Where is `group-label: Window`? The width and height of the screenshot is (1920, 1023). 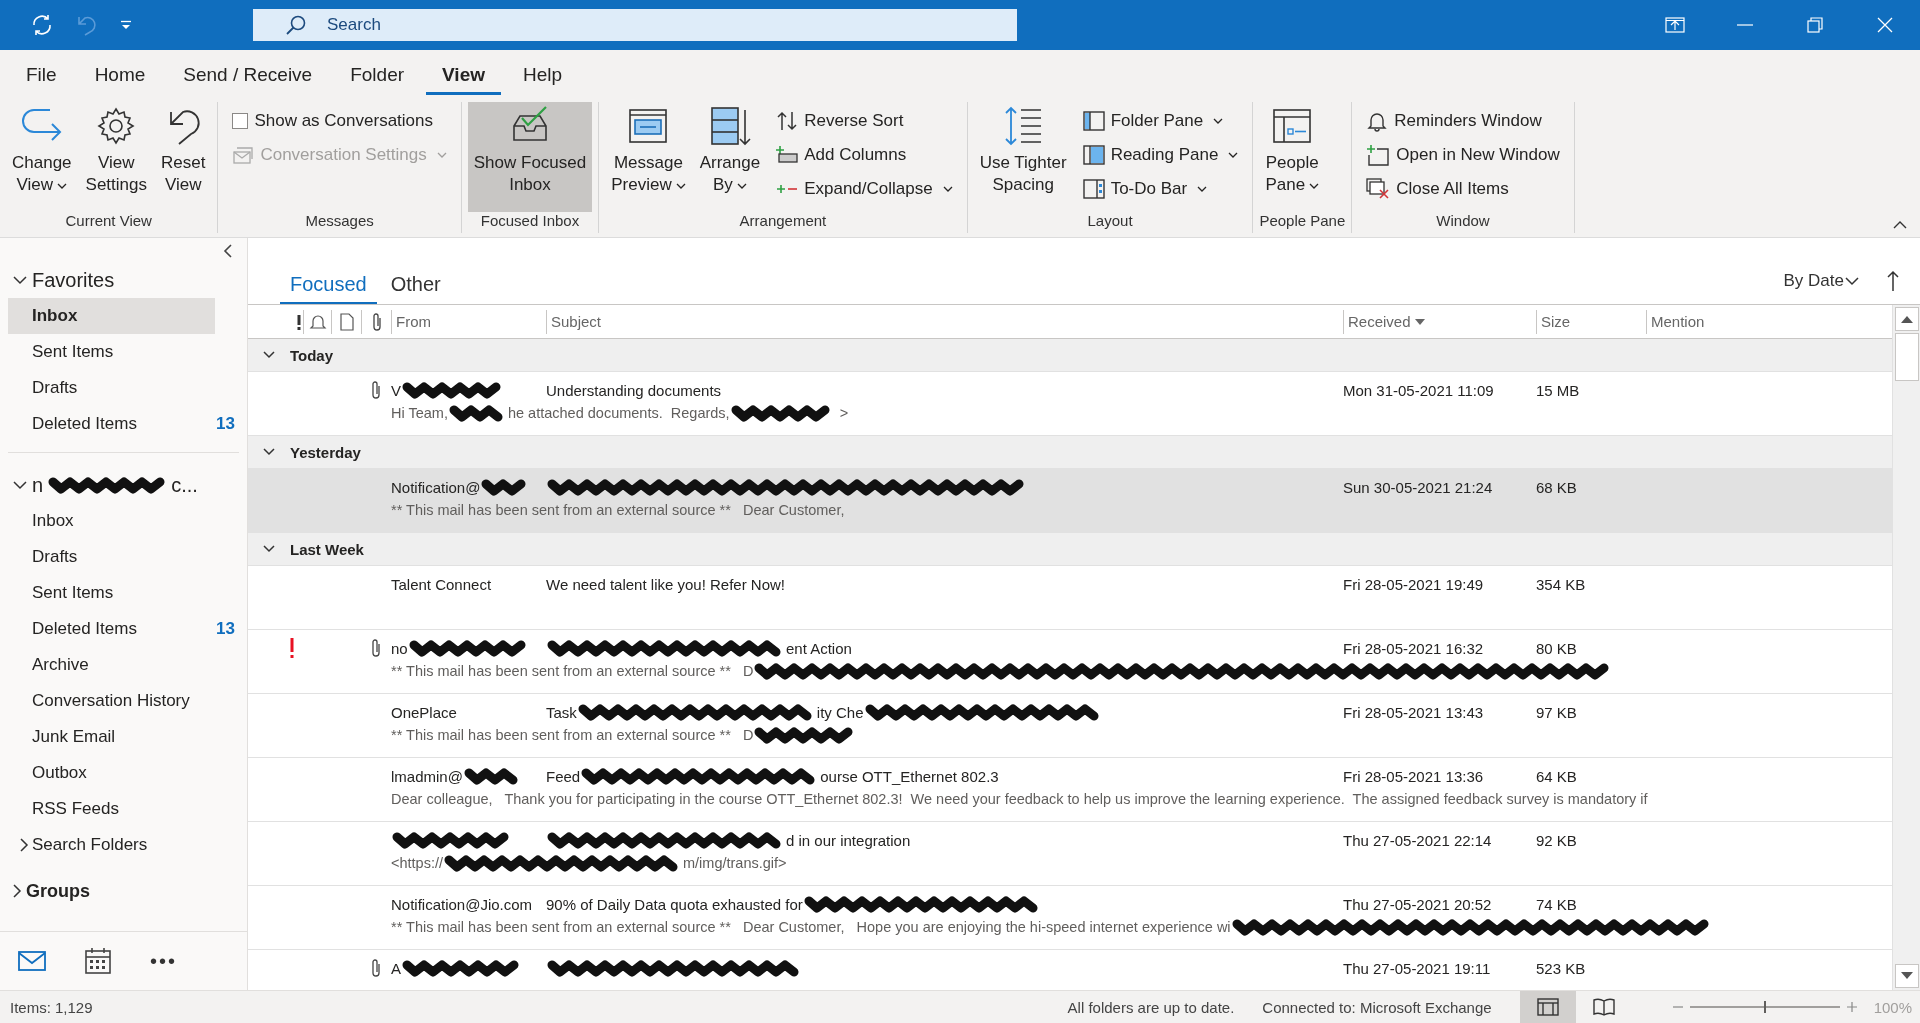
group-label: Window is located at coordinates (1463, 220).